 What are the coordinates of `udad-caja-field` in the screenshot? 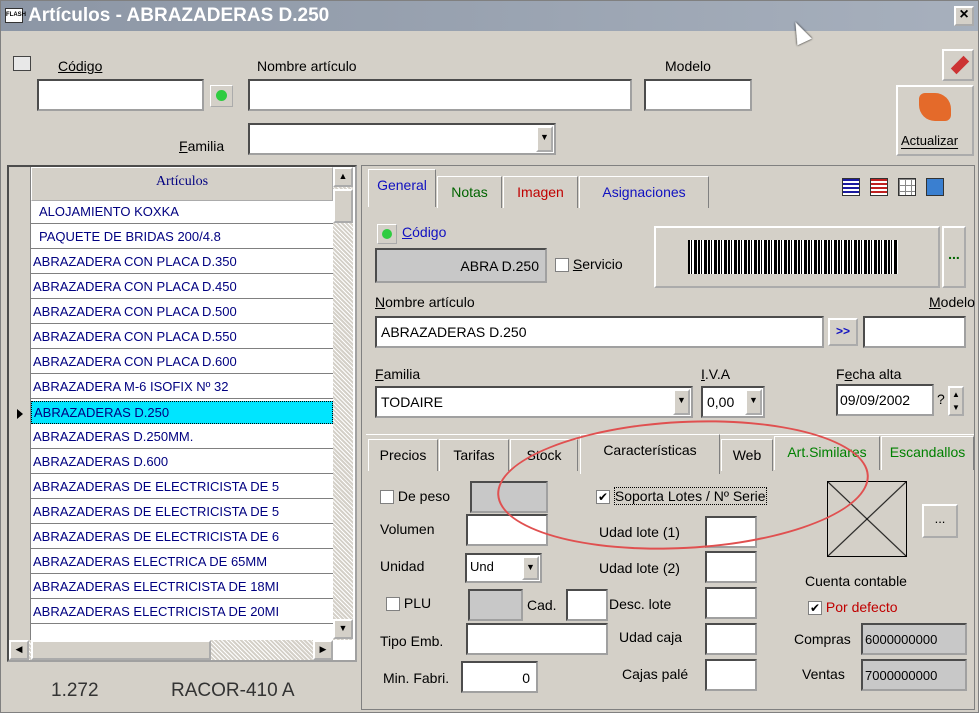 It's located at (731, 639).